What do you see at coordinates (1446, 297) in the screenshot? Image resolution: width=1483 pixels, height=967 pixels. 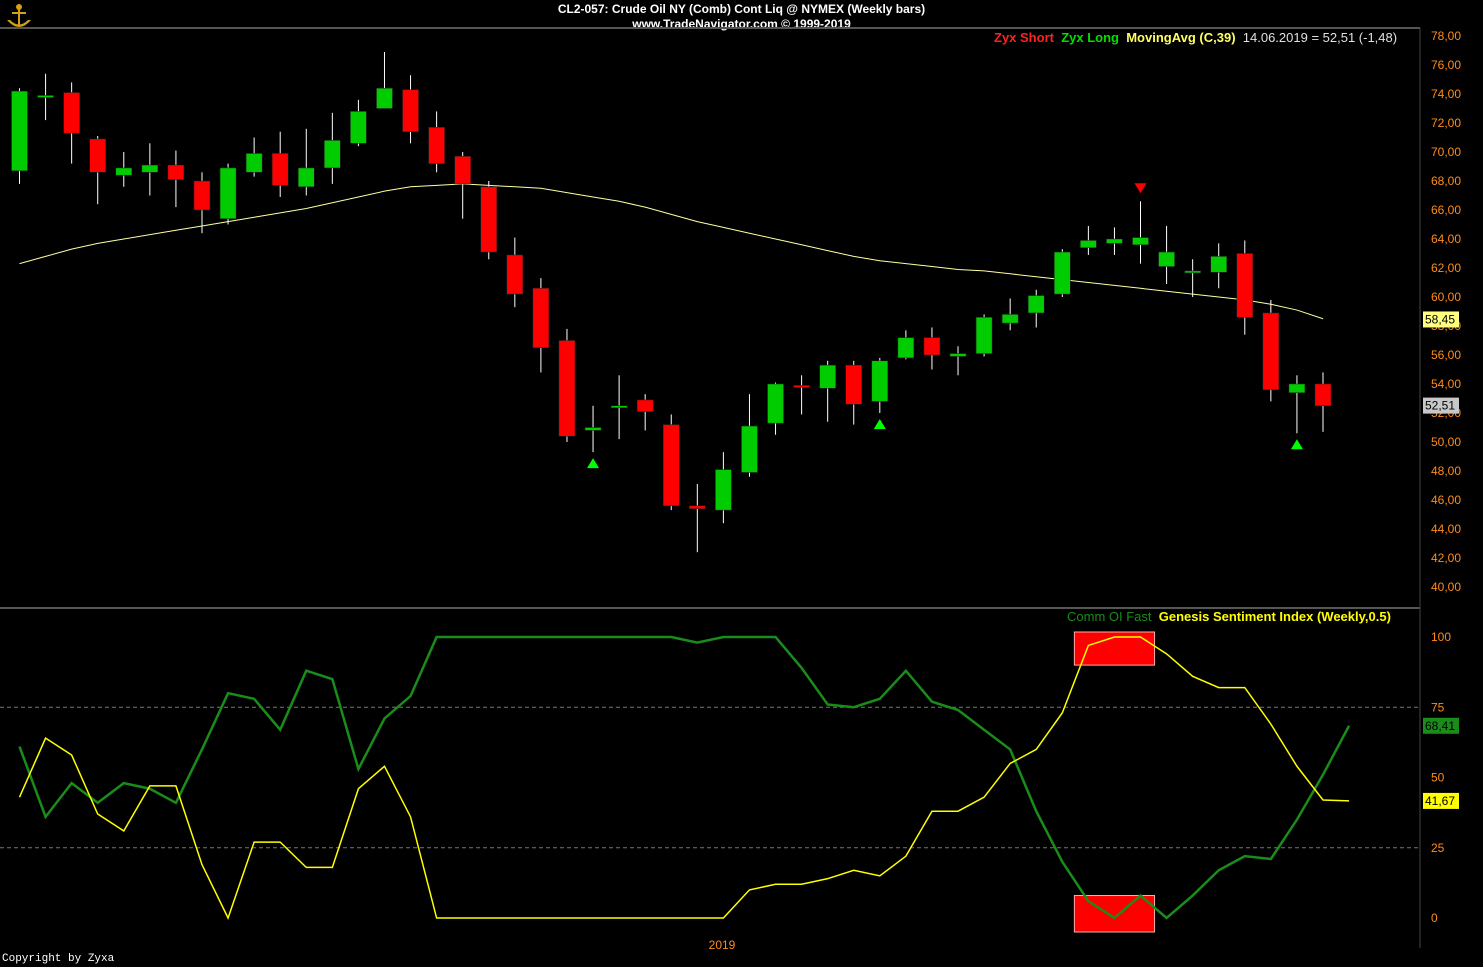 I see `price-tick-label: 60,00` at bounding box center [1446, 297].